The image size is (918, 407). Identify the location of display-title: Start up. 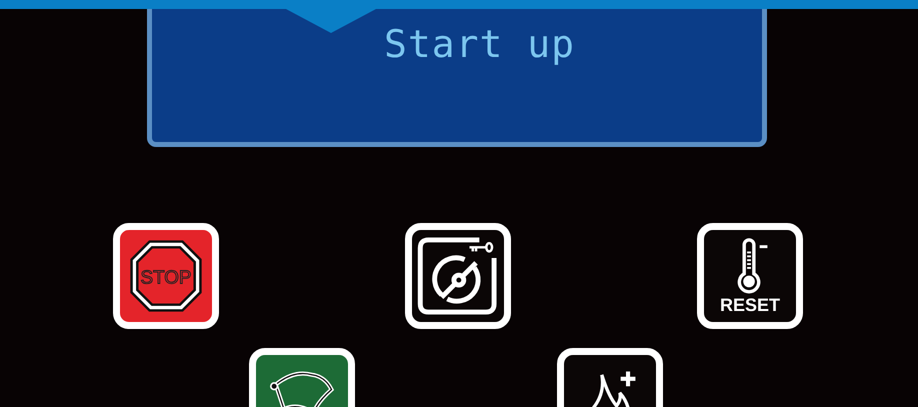
(480, 44).